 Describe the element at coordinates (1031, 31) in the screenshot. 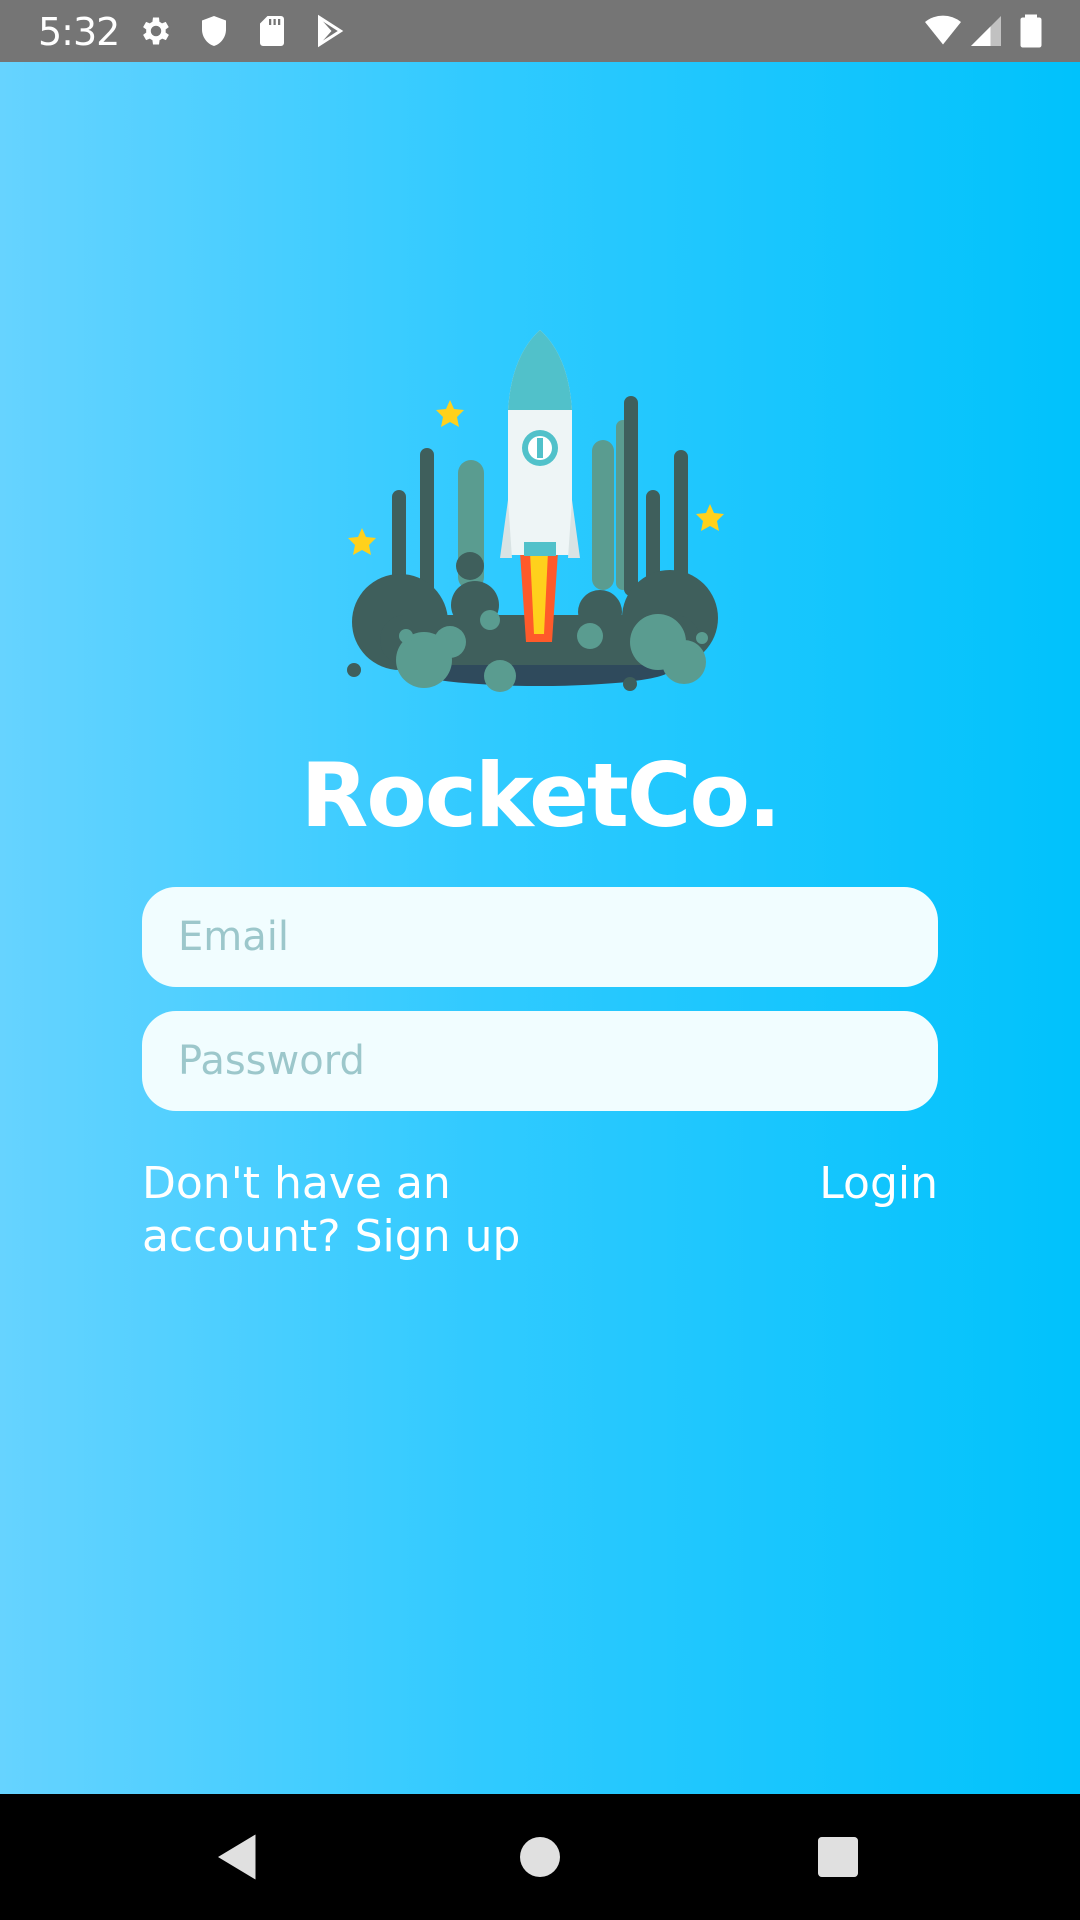

I see `battery-icon` at that location.